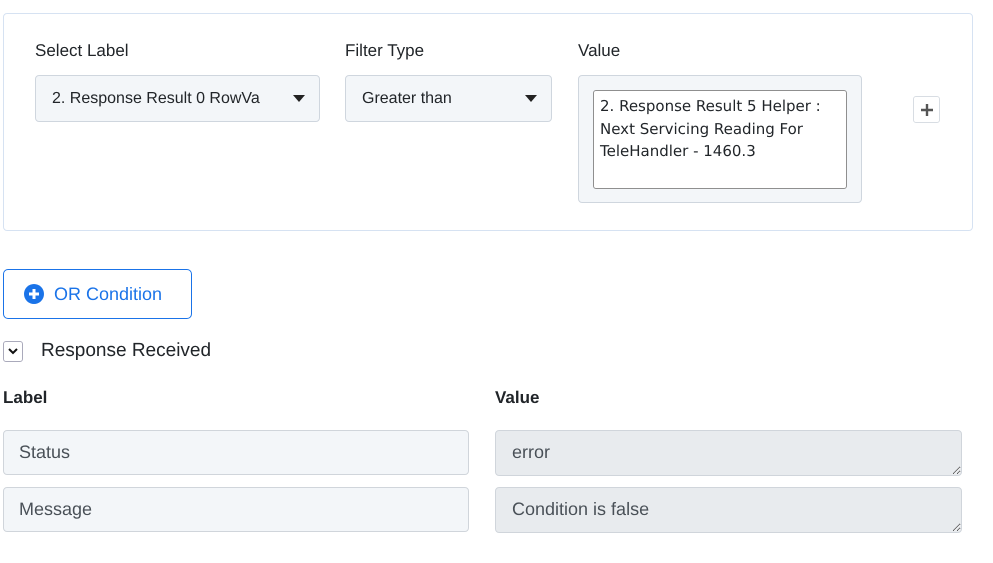  What do you see at coordinates (517, 398) in the screenshot?
I see `column-heading: Value` at bounding box center [517, 398].